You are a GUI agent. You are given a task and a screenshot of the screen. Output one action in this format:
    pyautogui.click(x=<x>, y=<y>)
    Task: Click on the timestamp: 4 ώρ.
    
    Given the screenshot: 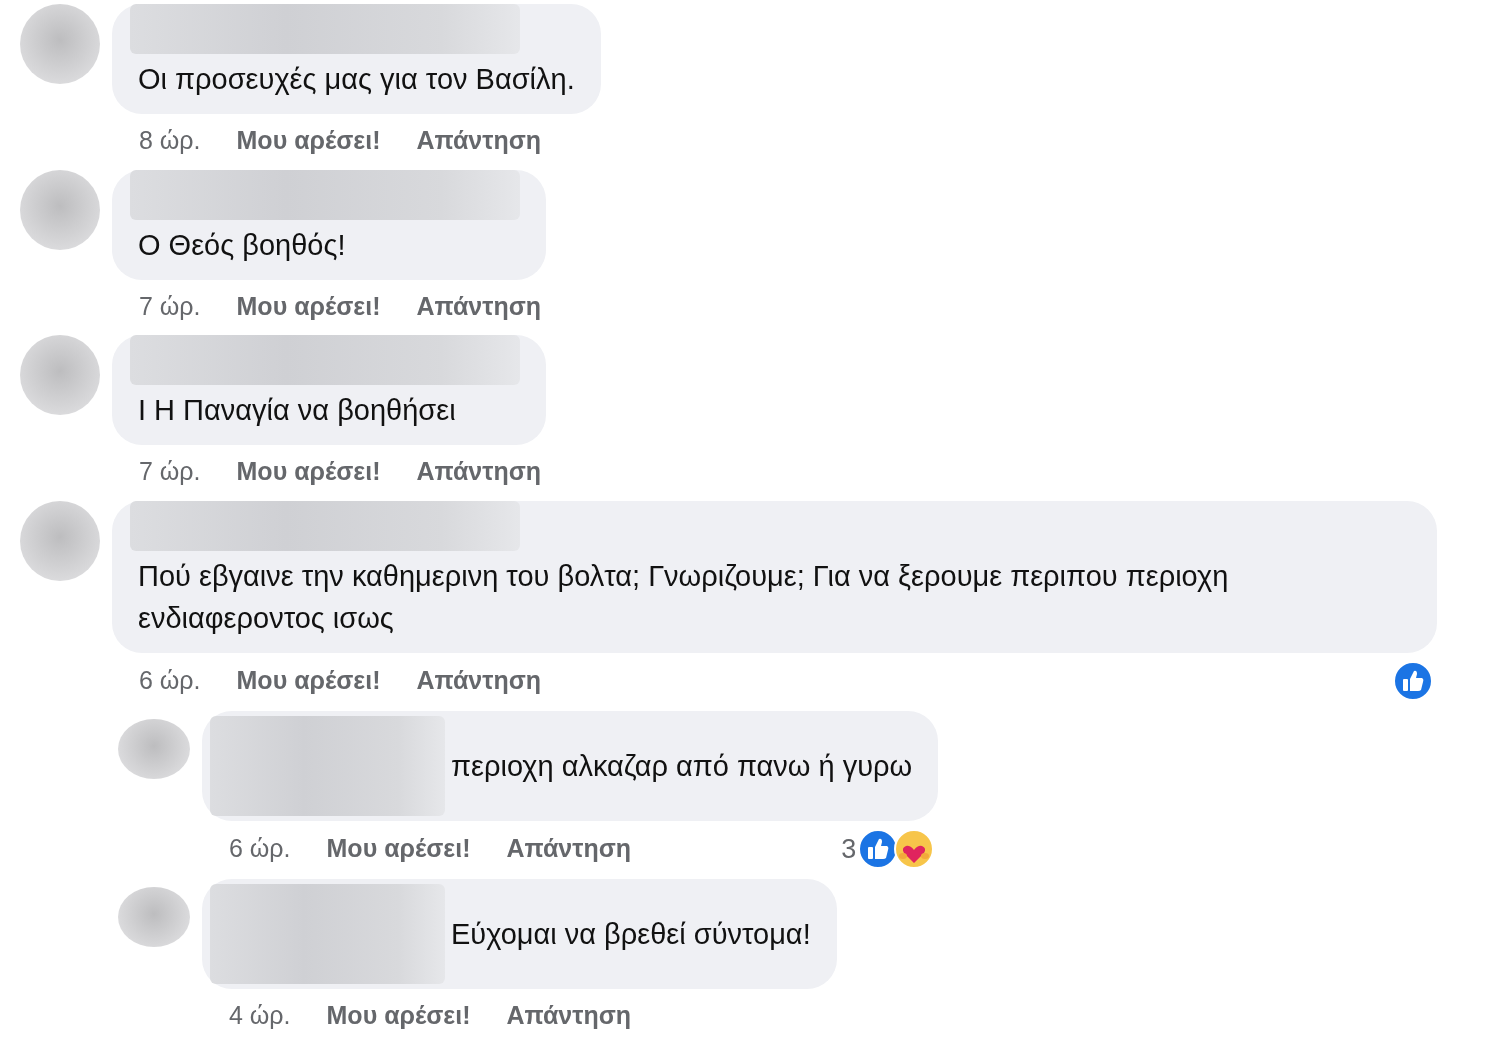 What is the action you would take?
    pyautogui.click(x=260, y=1016)
    